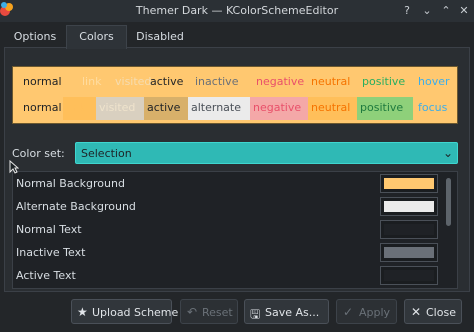  I want to click on tab-colors: Colors, so click(96, 37).